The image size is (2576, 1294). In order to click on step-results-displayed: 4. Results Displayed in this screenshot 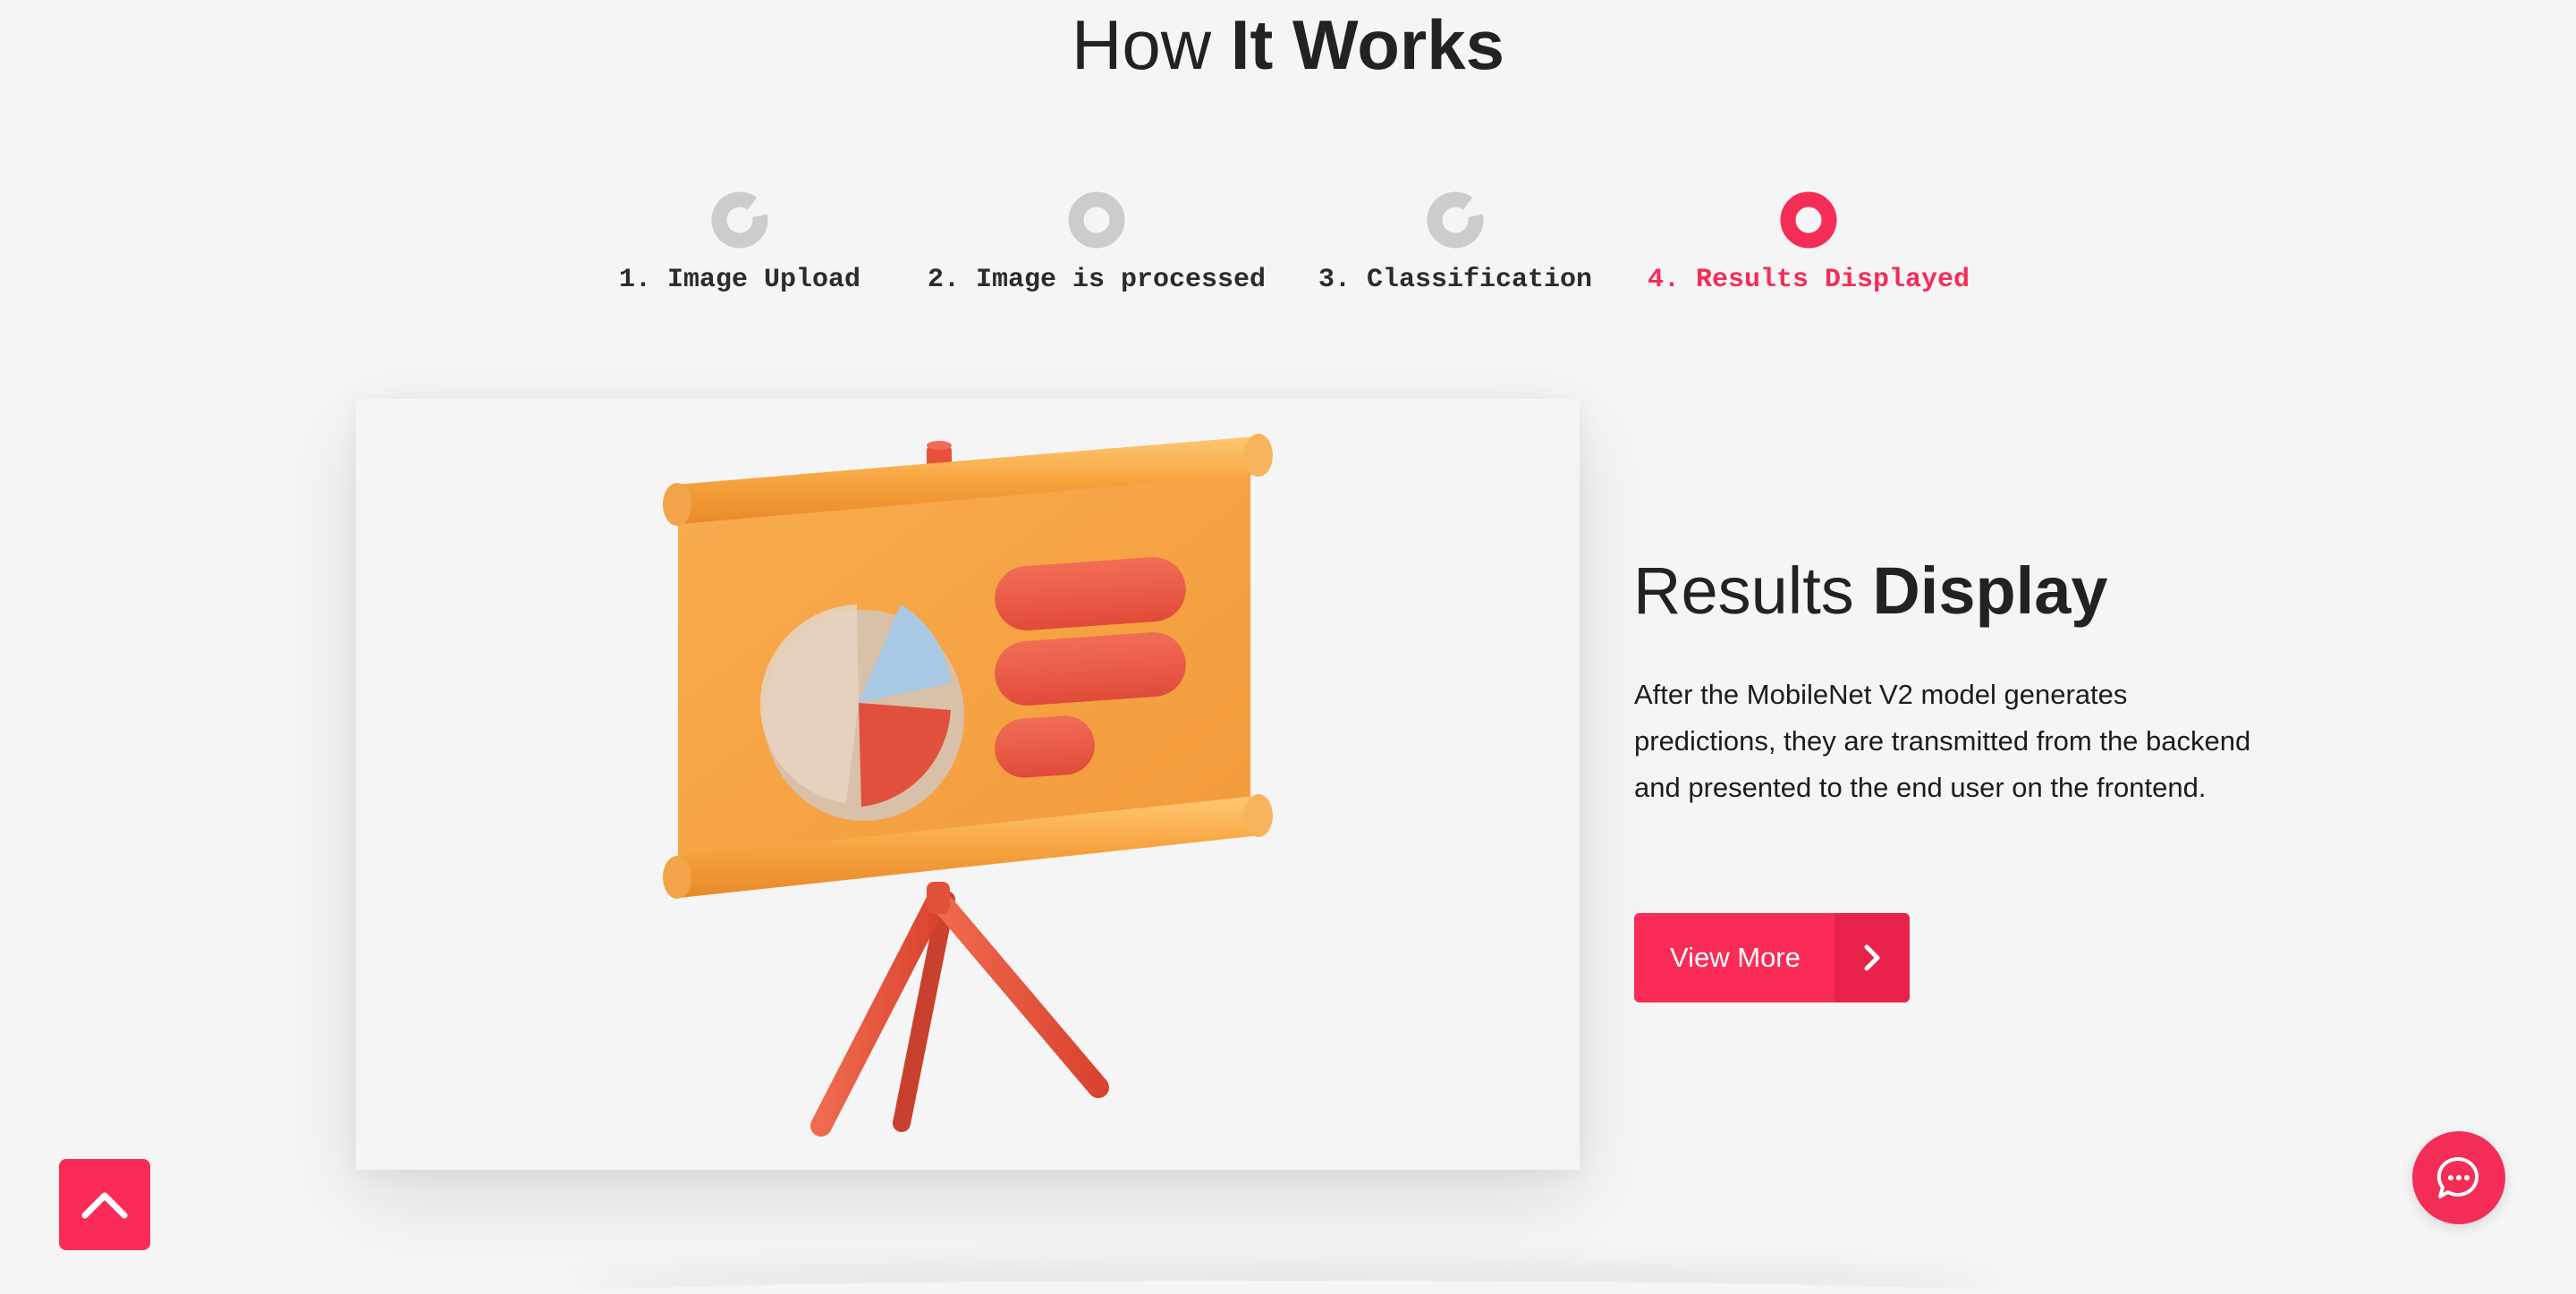, I will do `click(1809, 243)`.